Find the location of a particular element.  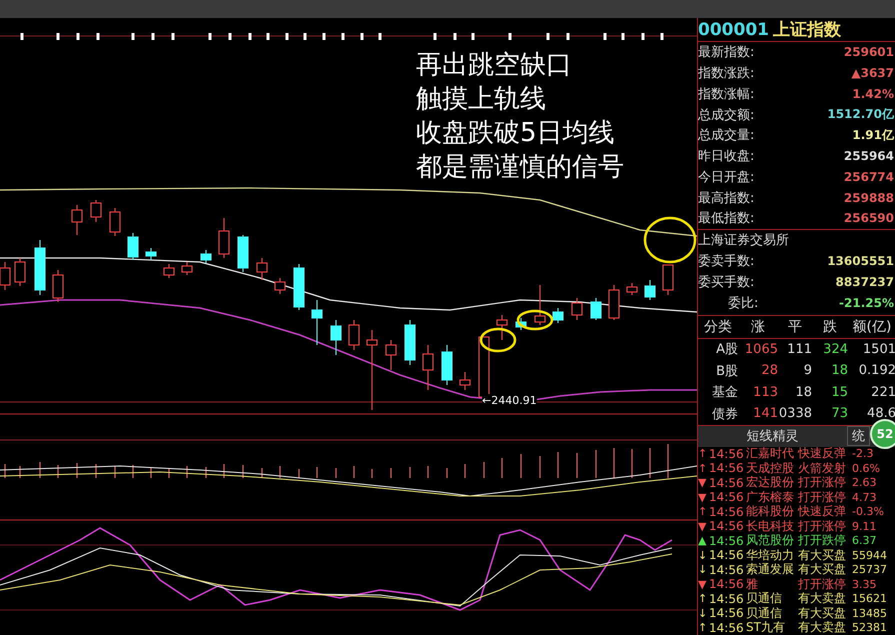

exchange-name: 上海证券交易所 is located at coordinates (743, 241).